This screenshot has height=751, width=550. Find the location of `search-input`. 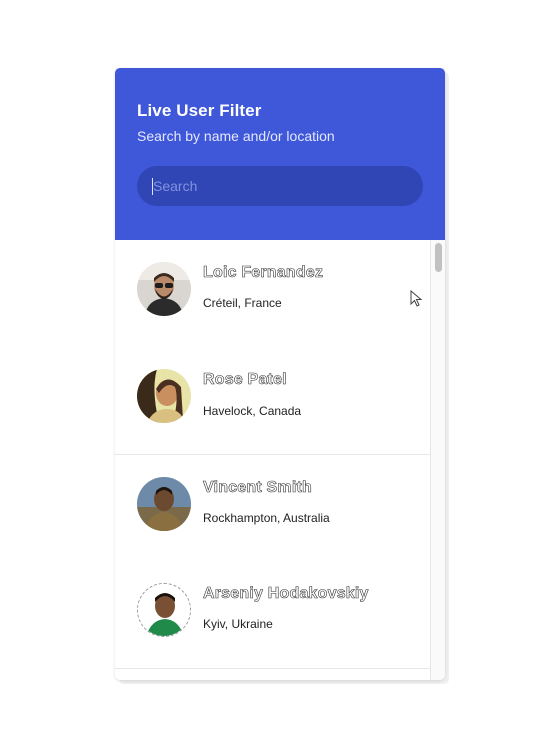

search-input is located at coordinates (280, 186).